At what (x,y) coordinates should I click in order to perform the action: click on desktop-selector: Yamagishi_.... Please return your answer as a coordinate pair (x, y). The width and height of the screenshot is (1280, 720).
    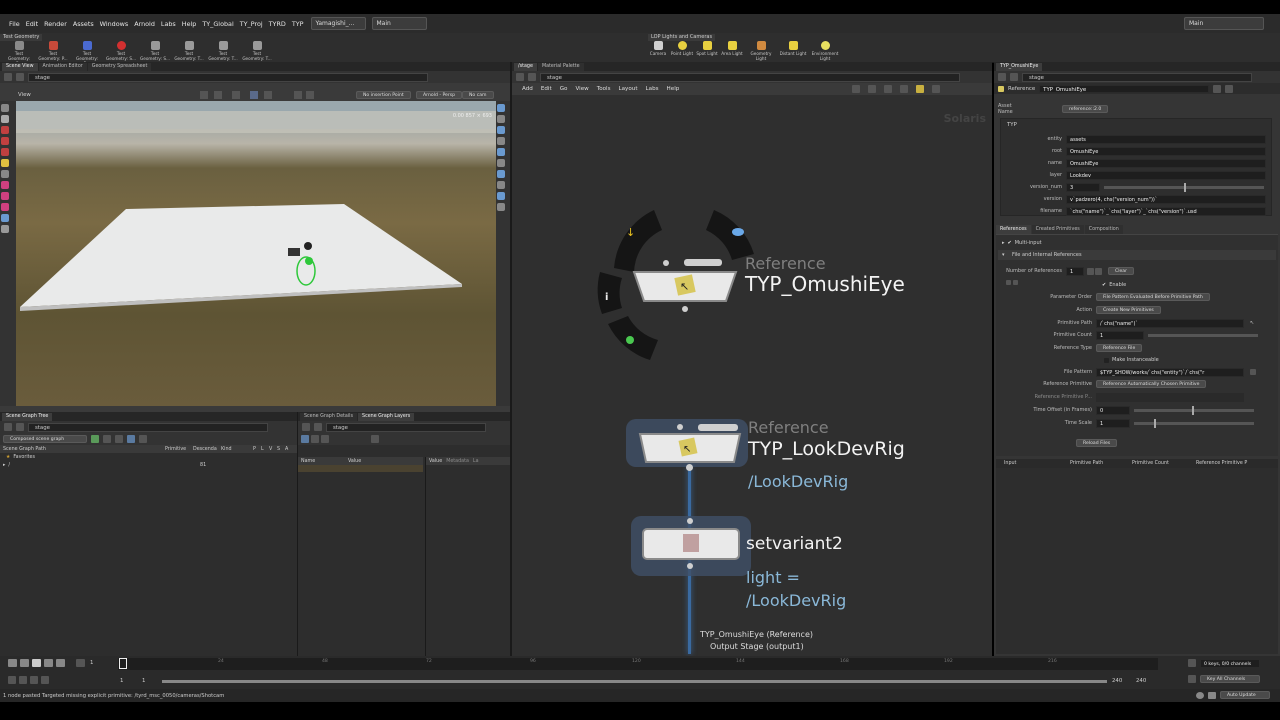
    Looking at the image, I should click on (338, 23).